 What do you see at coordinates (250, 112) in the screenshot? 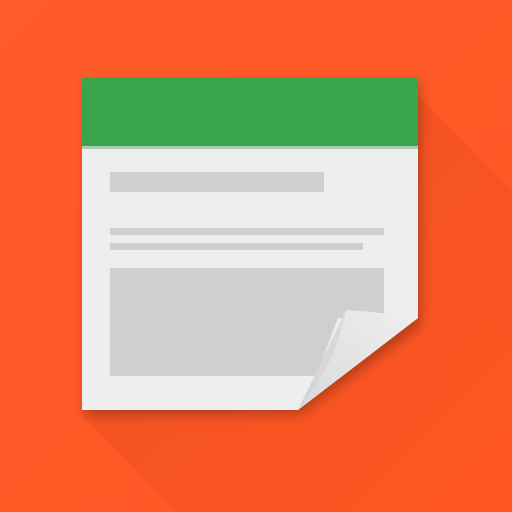
I see `note-header-bar` at bounding box center [250, 112].